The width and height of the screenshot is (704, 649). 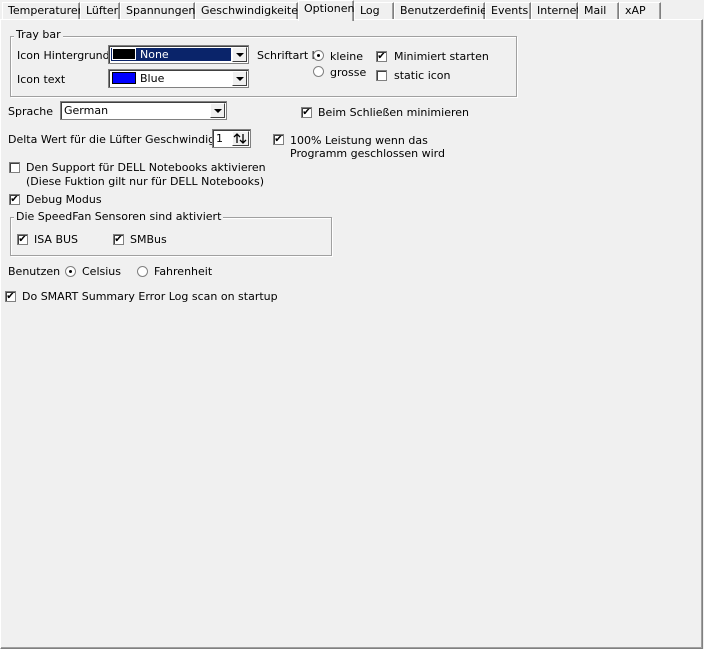 I want to click on icon-background-select: None, so click(x=178, y=54).